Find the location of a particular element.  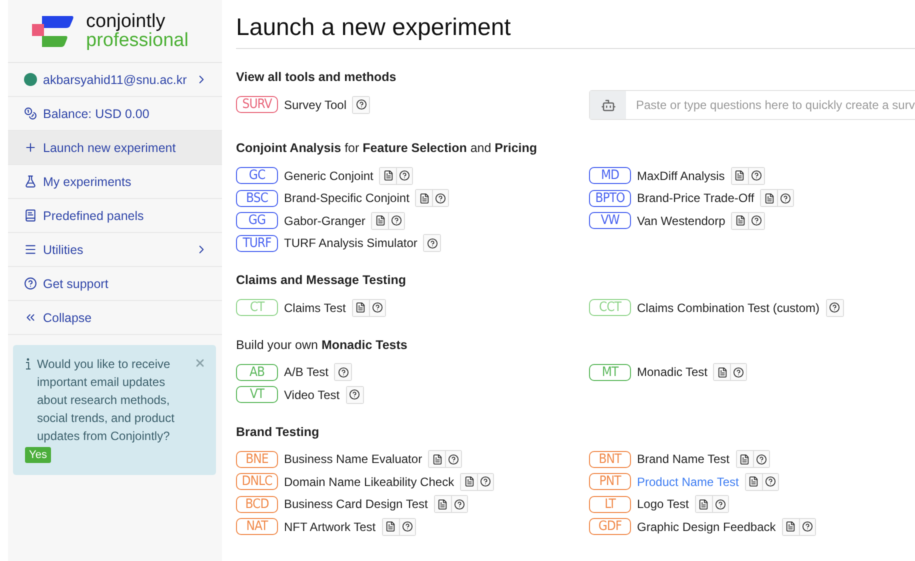

method-link: Graphic Design Feedback is located at coordinates (706, 527).